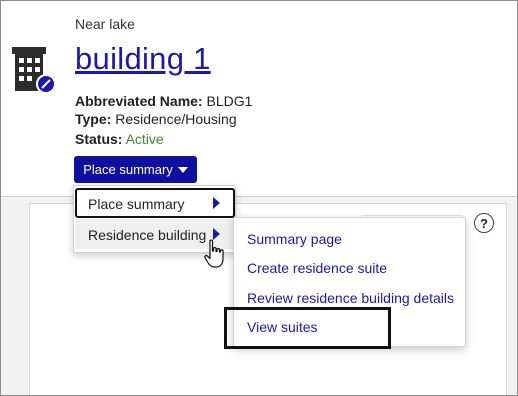  Describe the element at coordinates (144, 139) in the screenshot. I see `status-value: Active` at that location.